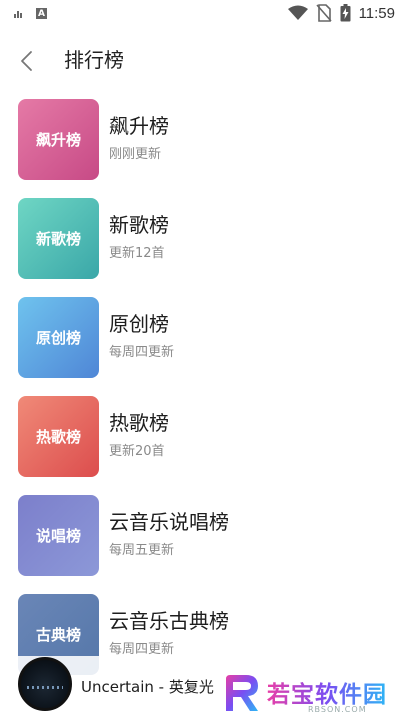 The width and height of the screenshot is (405, 720). What do you see at coordinates (147, 687) in the screenshot?
I see `now-playing-title: Uncertain - 英复光` at bounding box center [147, 687].